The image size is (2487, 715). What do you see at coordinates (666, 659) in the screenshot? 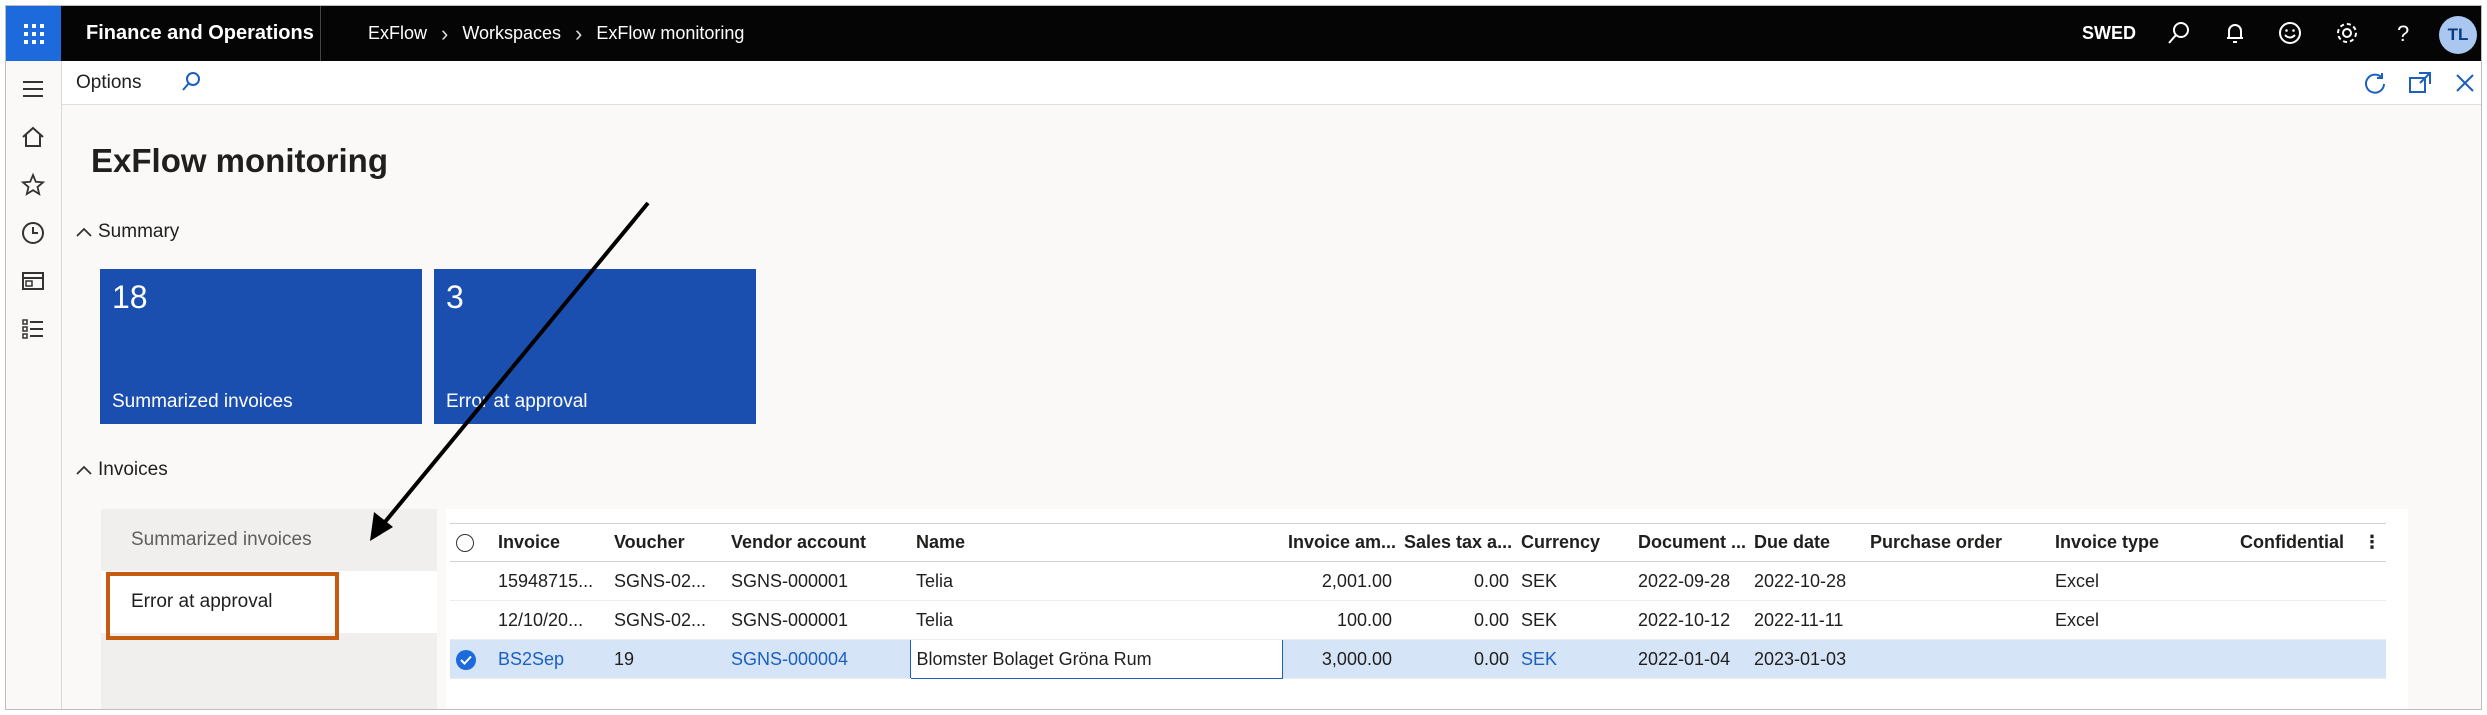
I see `cell-voucher: 19` at bounding box center [666, 659].